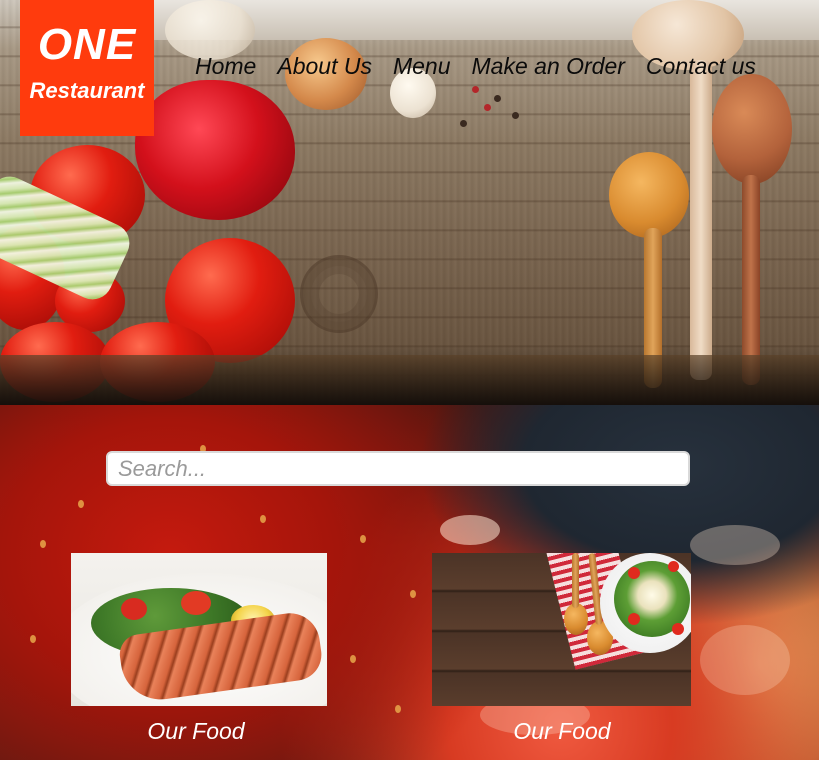  I want to click on search-input, so click(398, 468).